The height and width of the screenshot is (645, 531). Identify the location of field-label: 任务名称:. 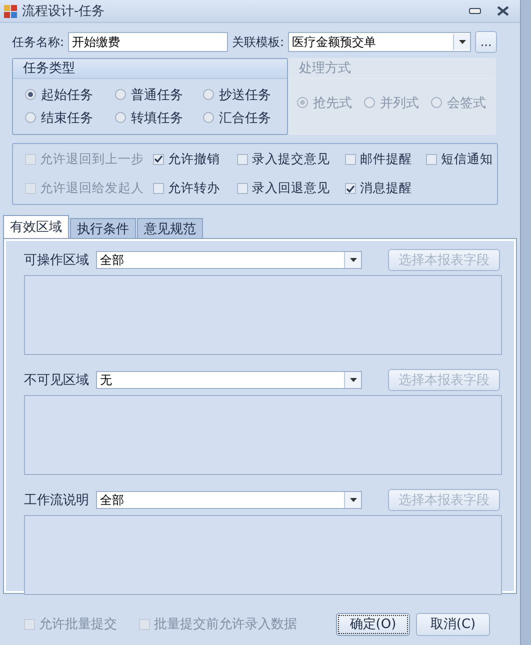
(38, 42).